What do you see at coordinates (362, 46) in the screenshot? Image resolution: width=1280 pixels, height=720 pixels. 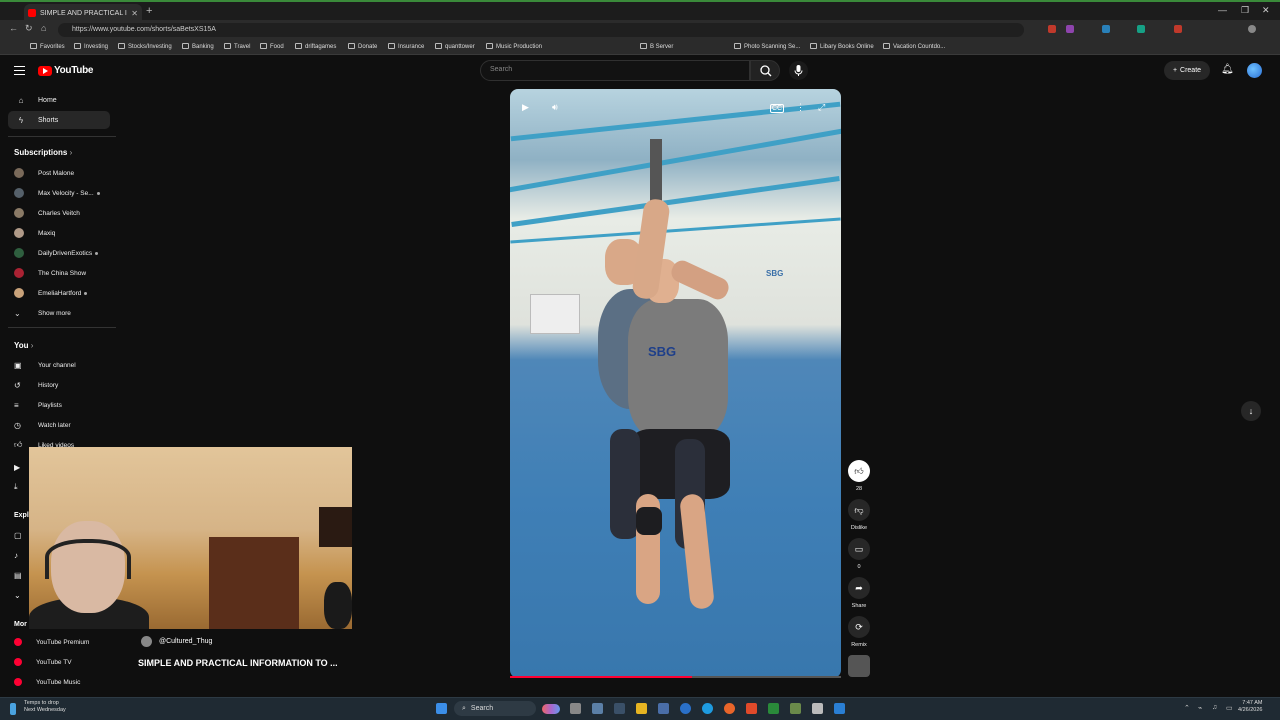 I see `bookmark-donate: Donate` at bounding box center [362, 46].